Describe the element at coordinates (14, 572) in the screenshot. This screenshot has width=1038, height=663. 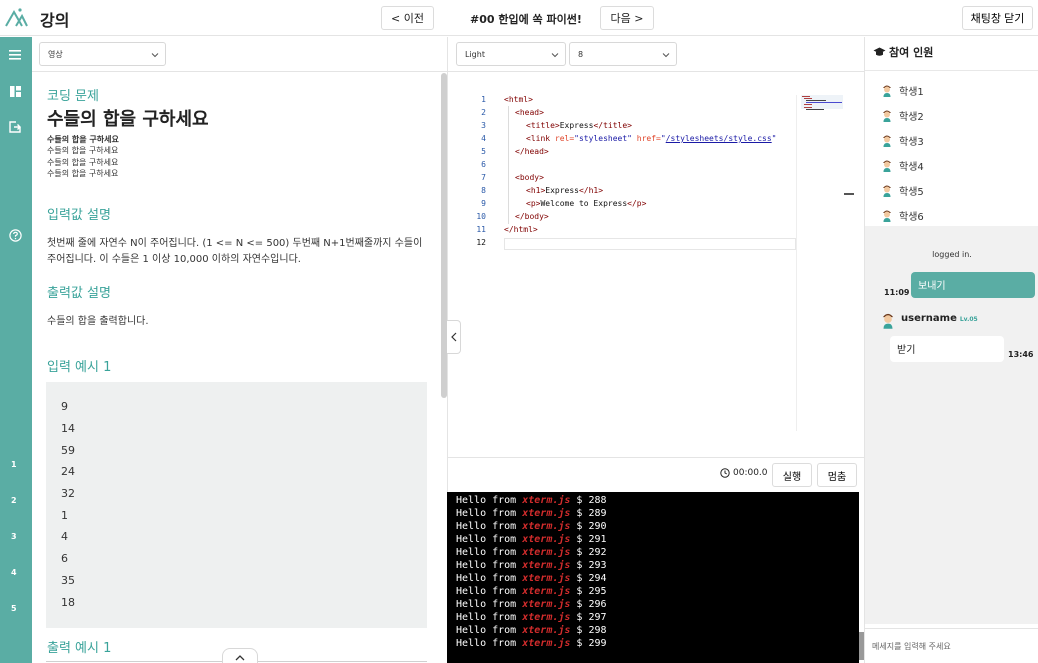
I see `rail-number: 4` at that location.